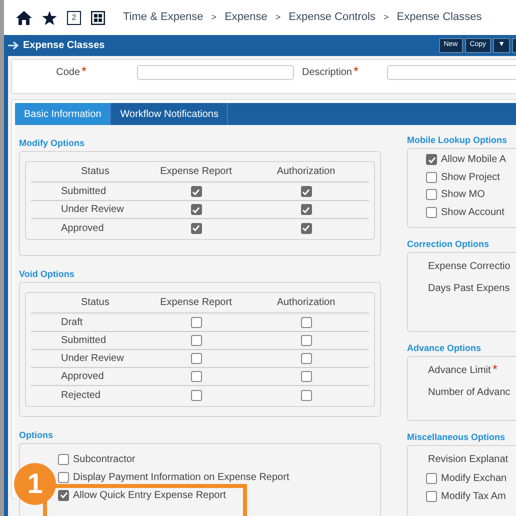 The height and width of the screenshot is (516, 516). Describe the element at coordinates (439, 17) in the screenshot. I see `breadcrumb-link: Expense Classes` at that location.